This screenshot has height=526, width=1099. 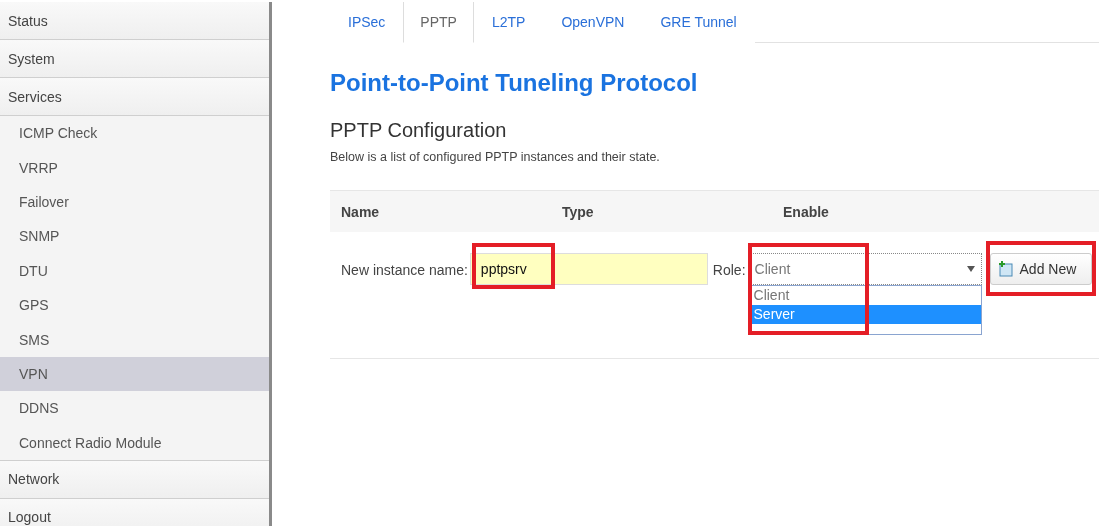 I want to click on sidebar-subitem: VPN, so click(x=134, y=374).